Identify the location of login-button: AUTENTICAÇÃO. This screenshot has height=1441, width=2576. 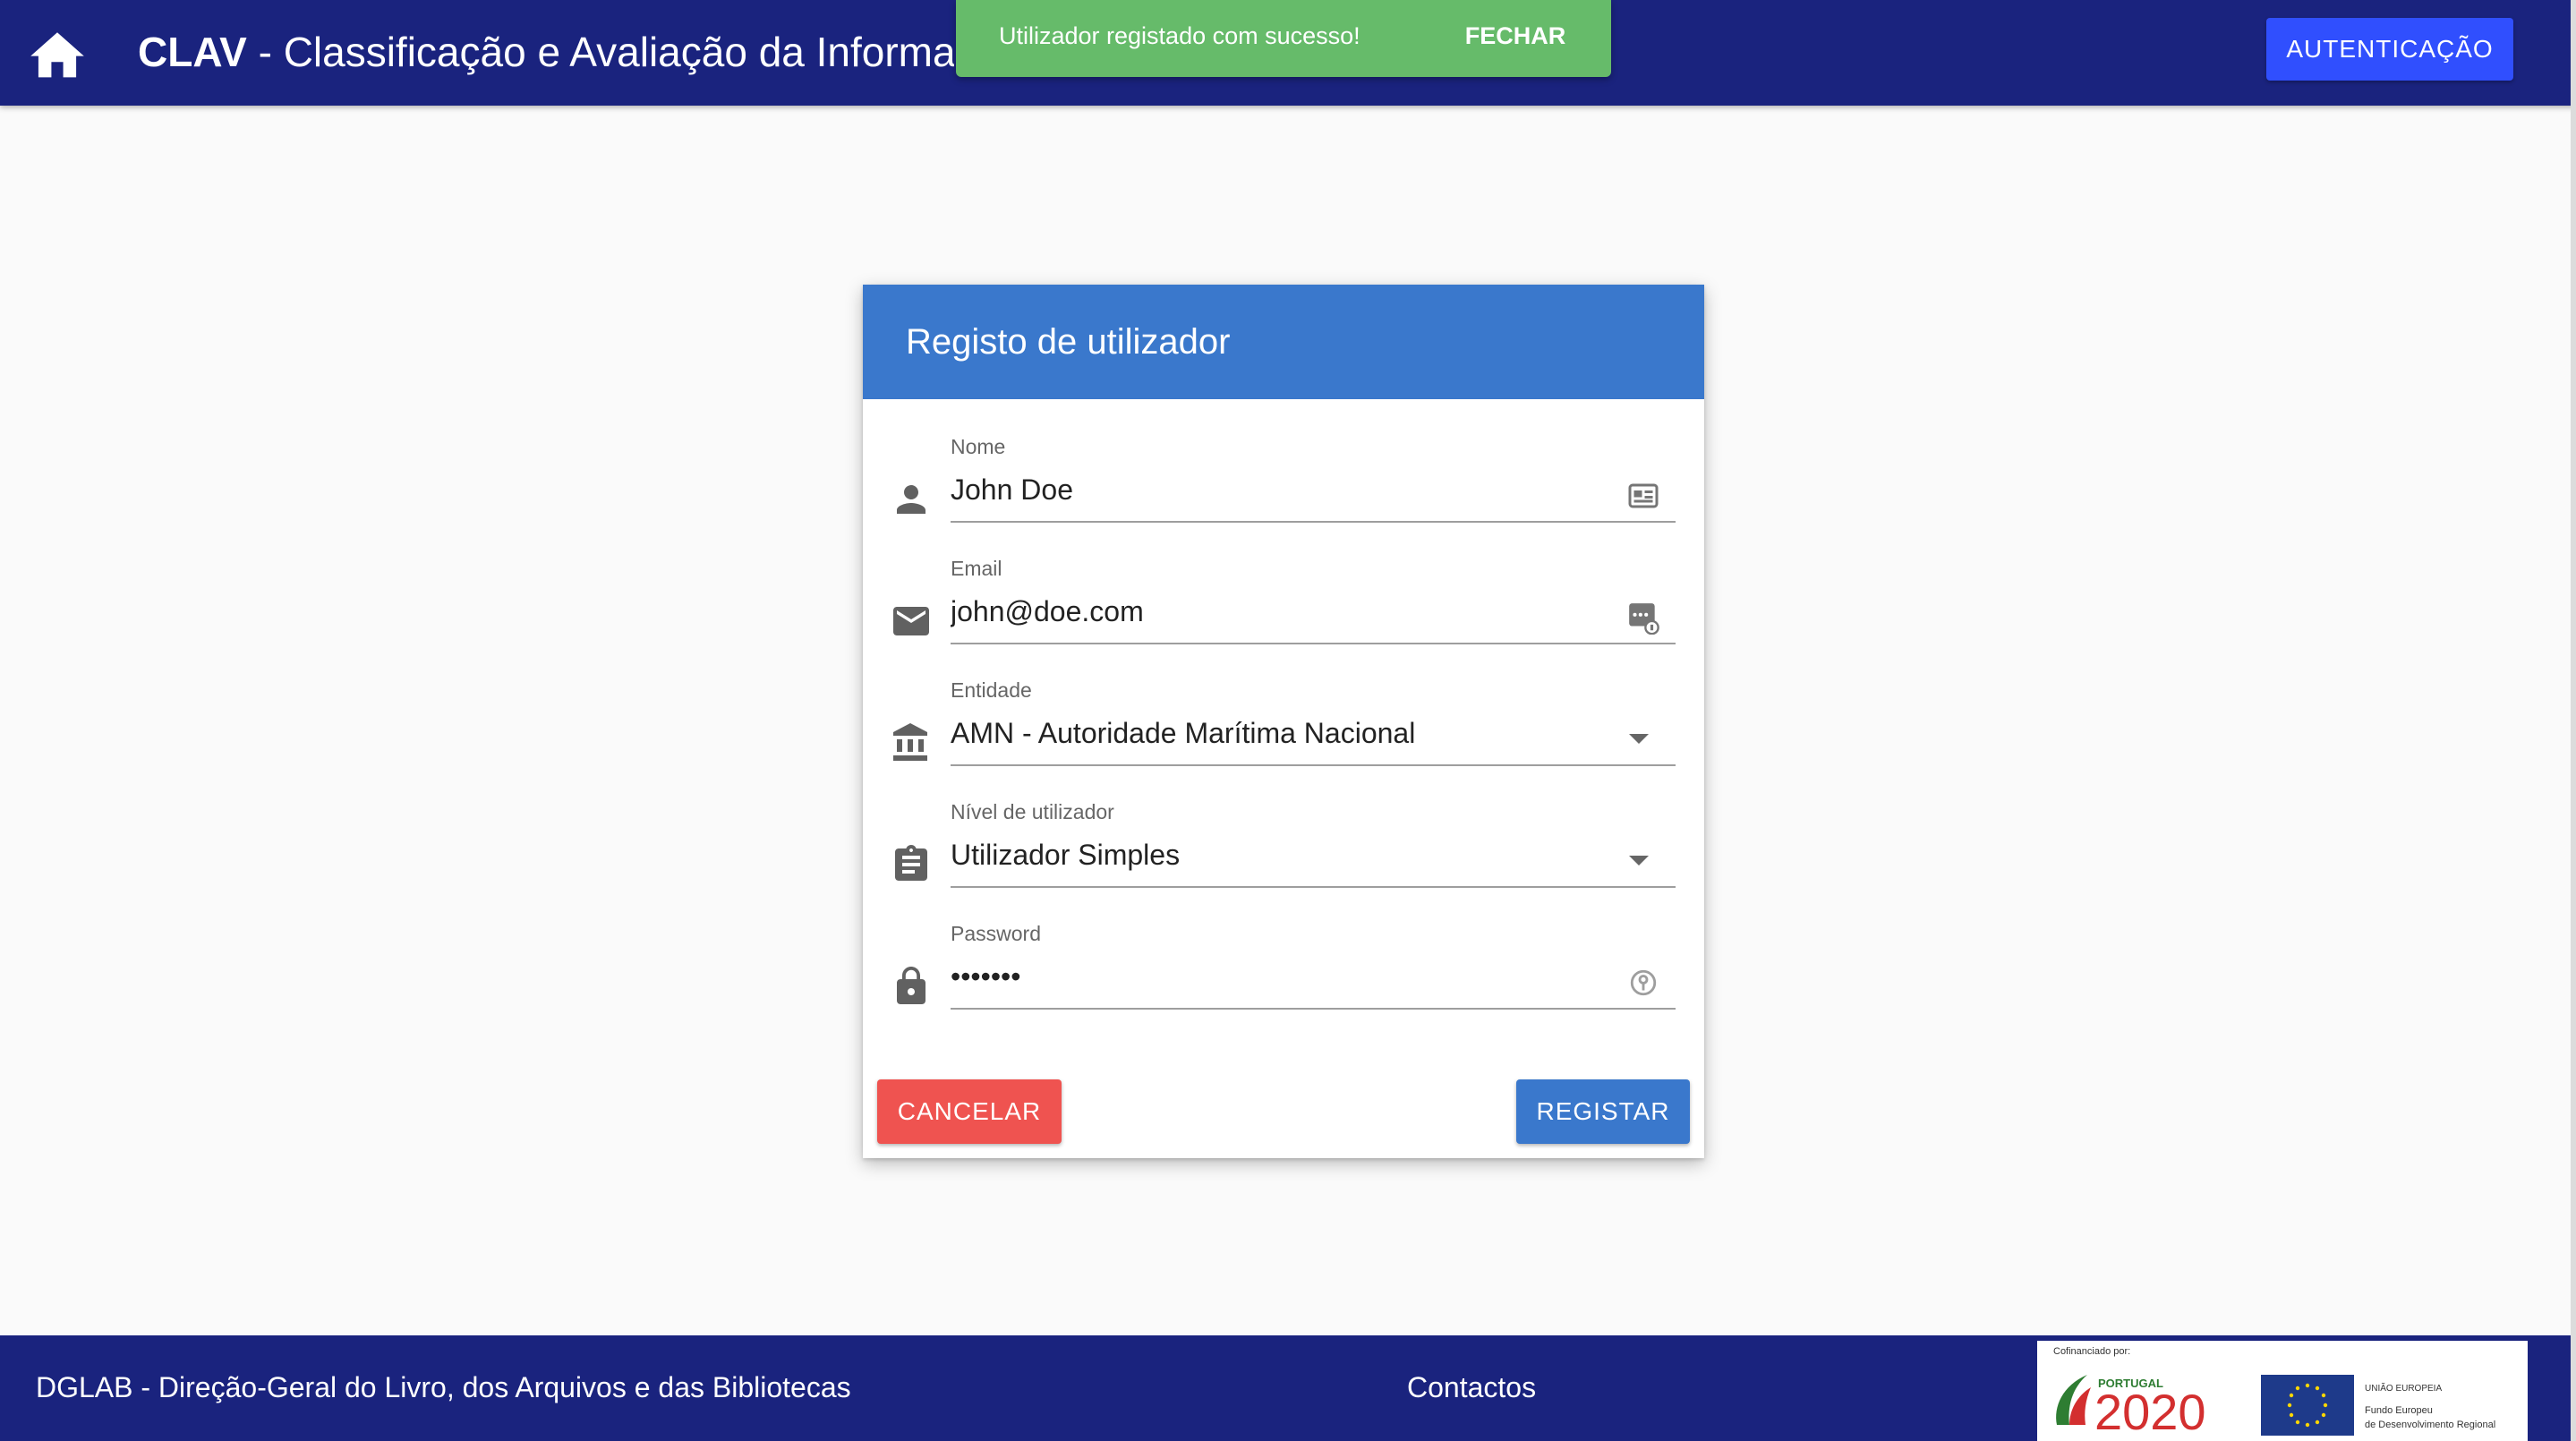
(2389, 49).